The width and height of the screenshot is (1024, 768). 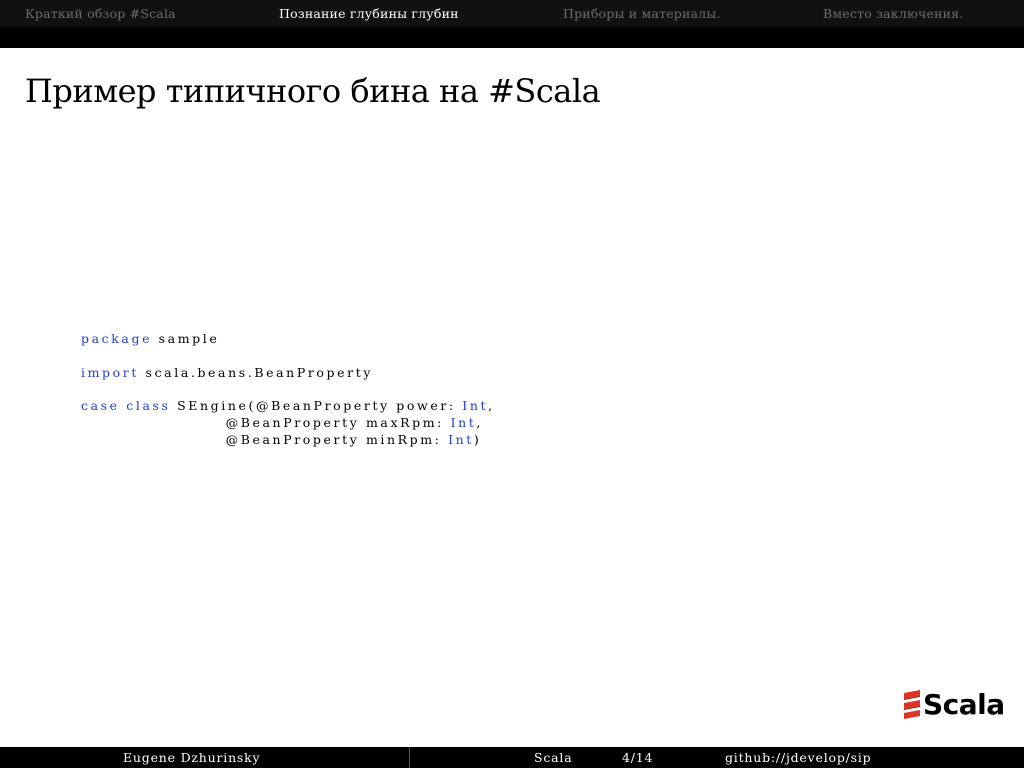 What do you see at coordinates (409, 757) in the screenshot?
I see `footer-divider` at bounding box center [409, 757].